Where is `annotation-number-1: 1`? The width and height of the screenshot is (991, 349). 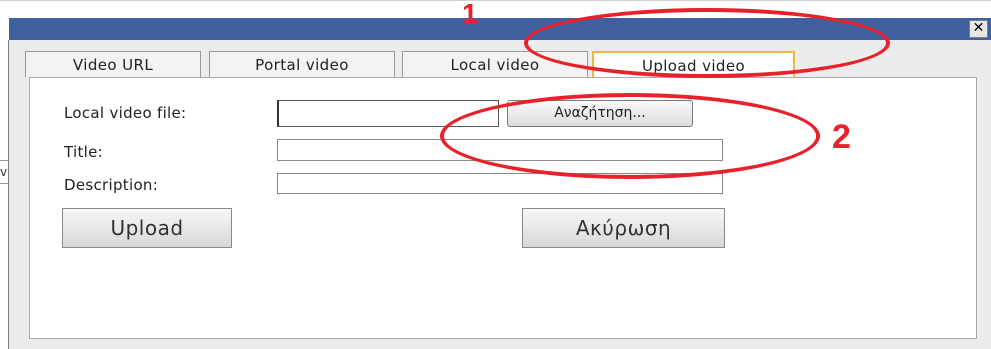 annotation-number-1: 1 is located at coordinates (470, 14).